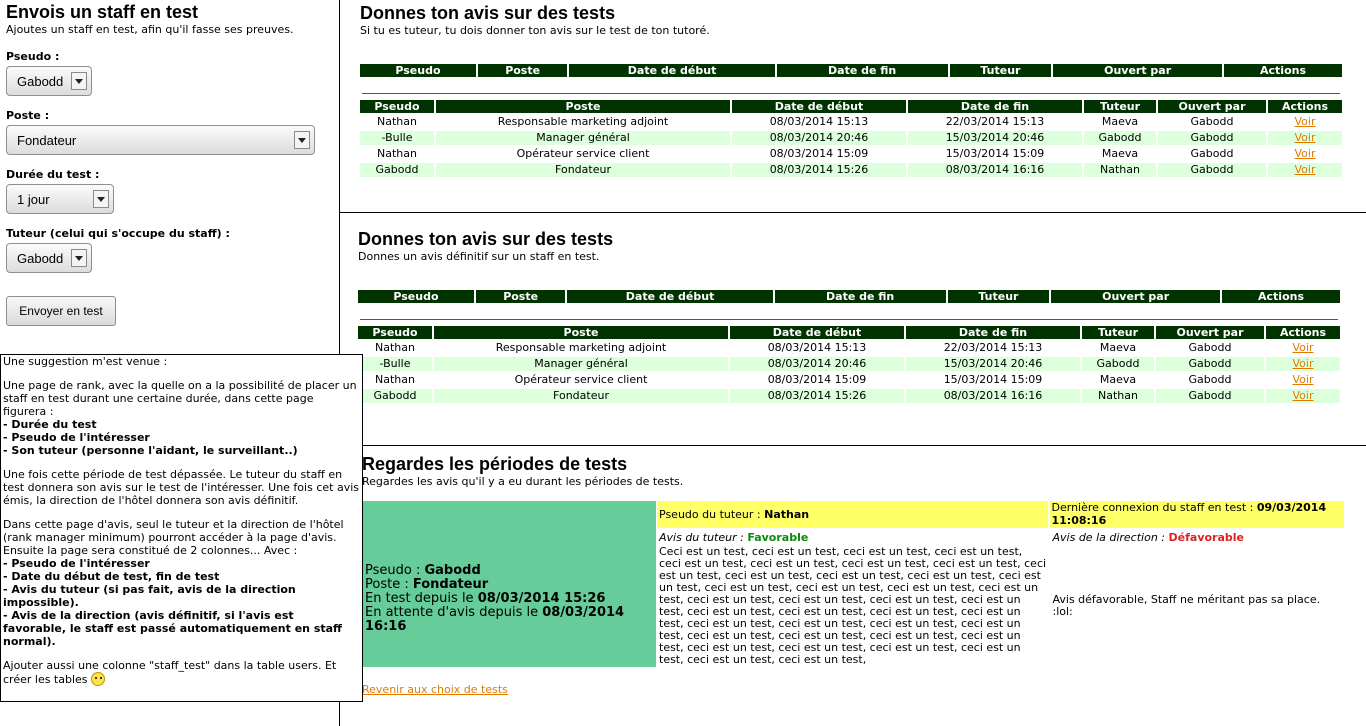 Image resolution: width=1366 pixels, height=726 pixels. Describe the element at coordinates (435, 689) in the screenshot. I see `back-to-tests-link: Revenir aux choix de tests` at that location.